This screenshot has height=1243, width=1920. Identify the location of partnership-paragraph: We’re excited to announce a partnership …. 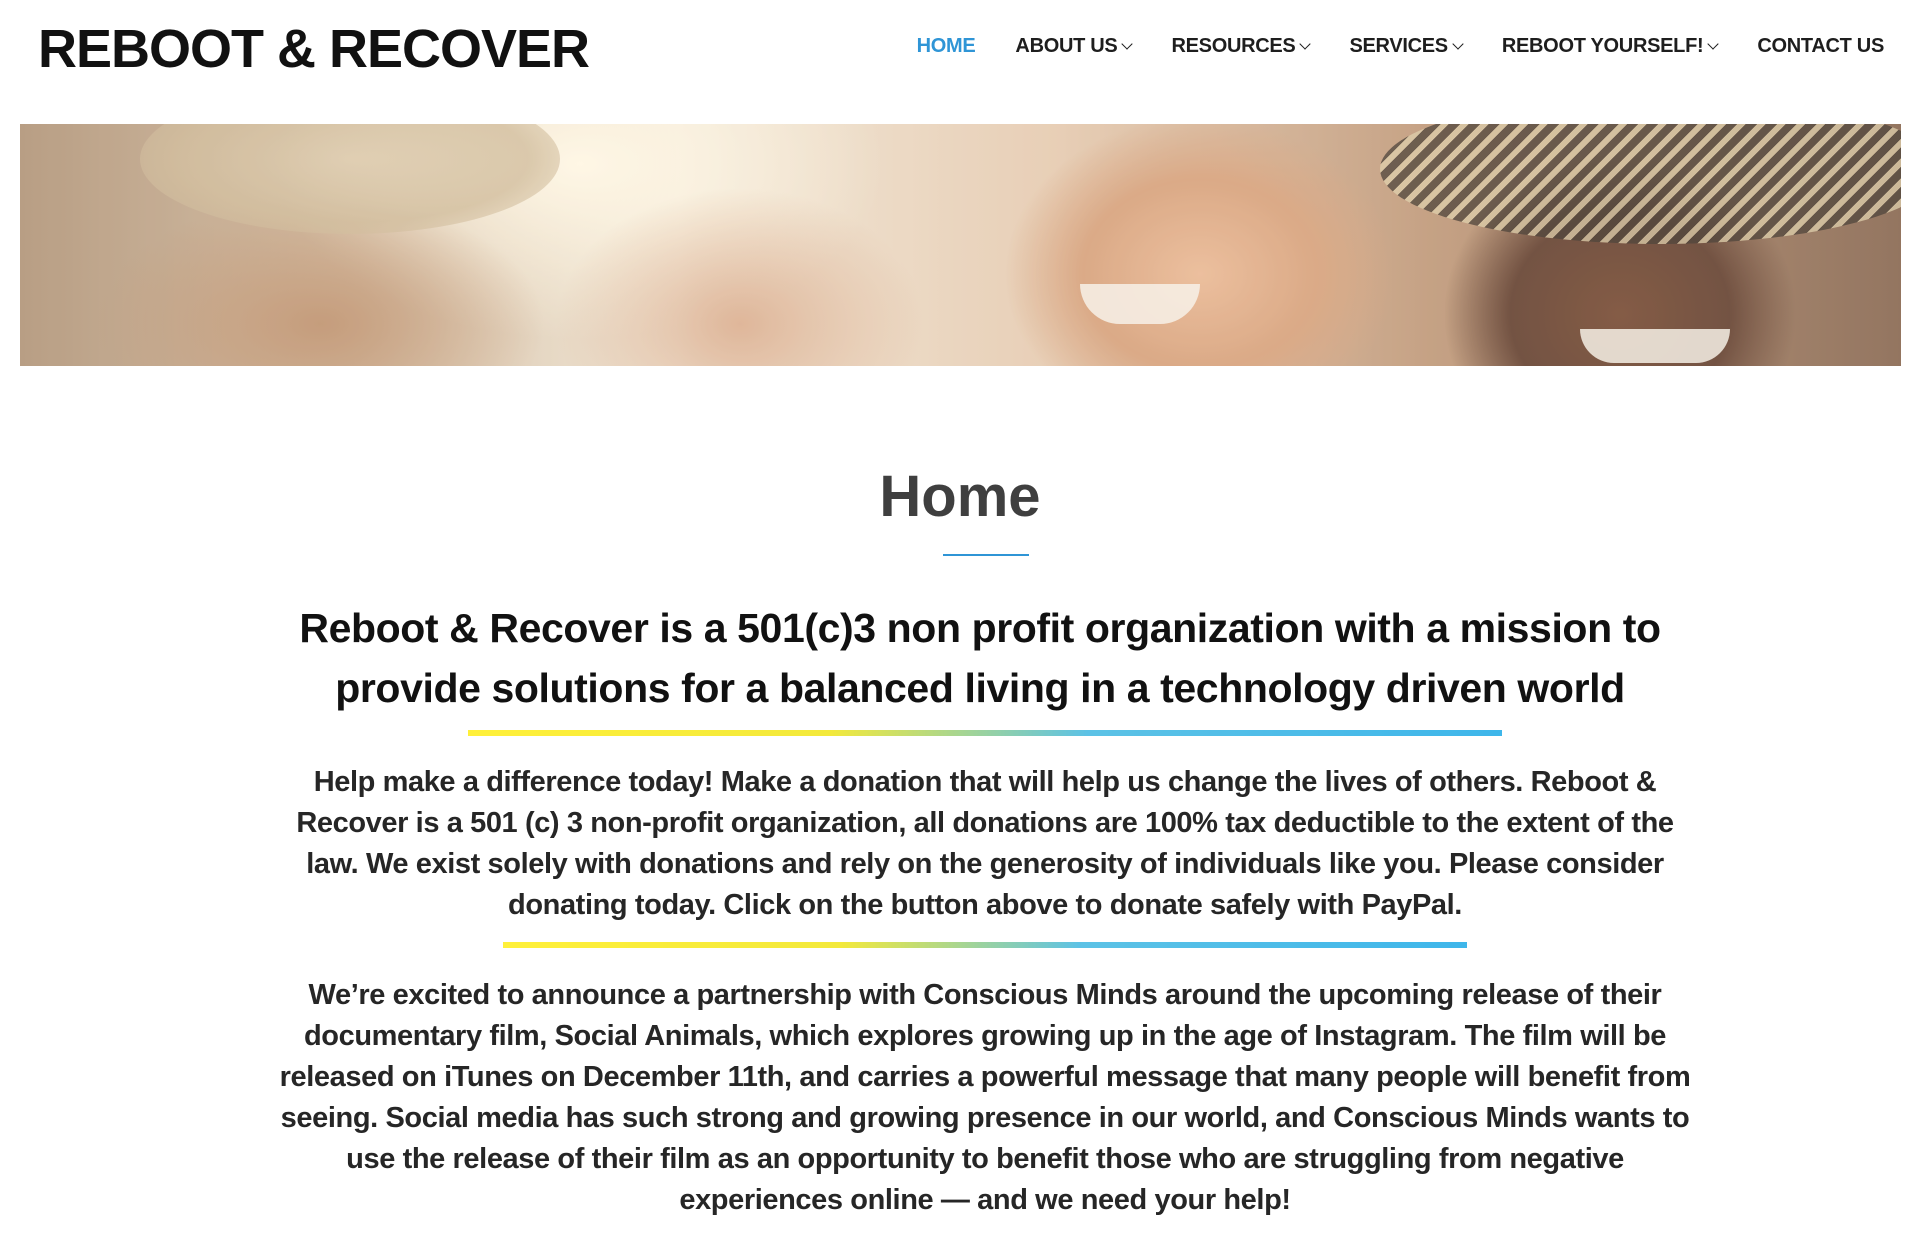
(985, 1097).